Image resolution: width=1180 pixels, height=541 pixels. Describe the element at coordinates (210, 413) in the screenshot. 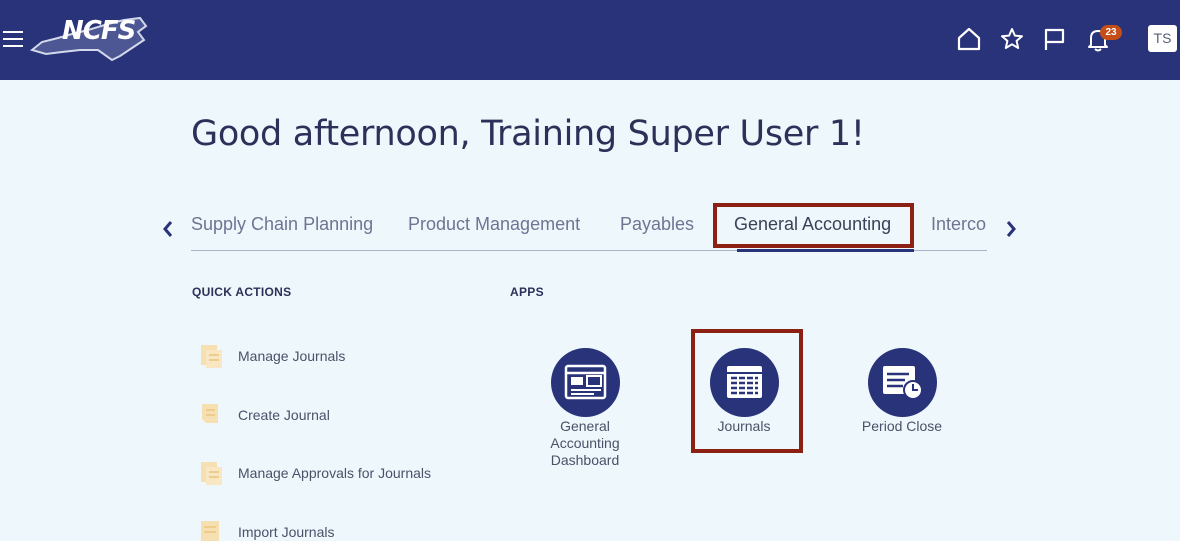

I see `create-journal-icon` at that location.